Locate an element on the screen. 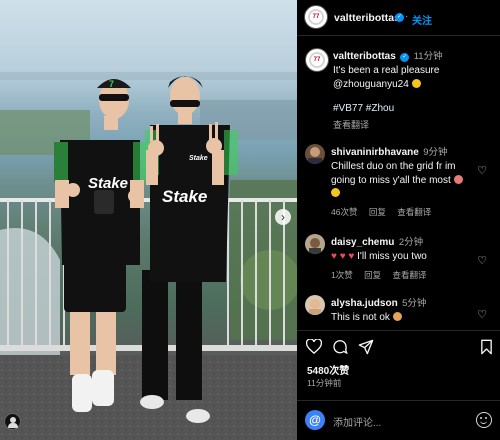  mention-link: @zhouguanyu24 is located at coordinates (371, 84).